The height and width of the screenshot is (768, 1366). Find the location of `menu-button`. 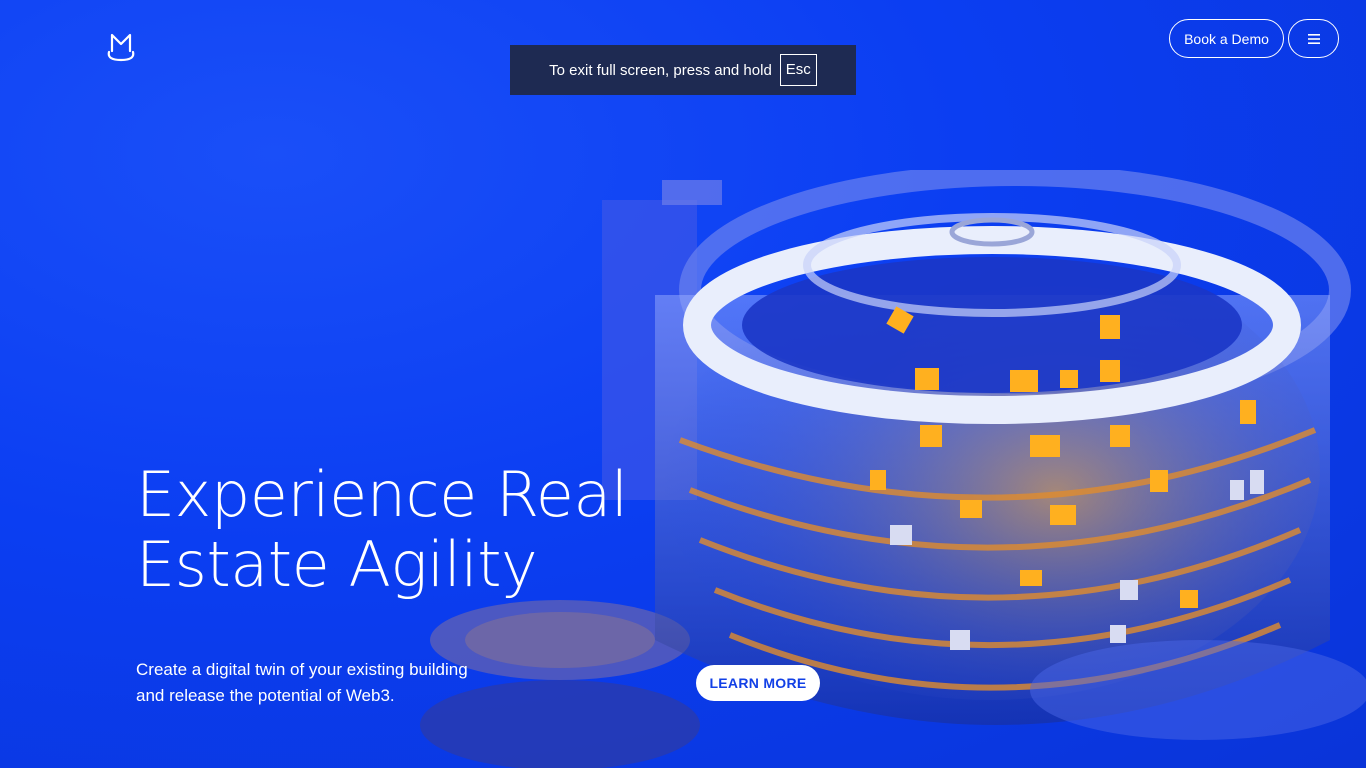

menu-button is located at coordinates (1313, 38).